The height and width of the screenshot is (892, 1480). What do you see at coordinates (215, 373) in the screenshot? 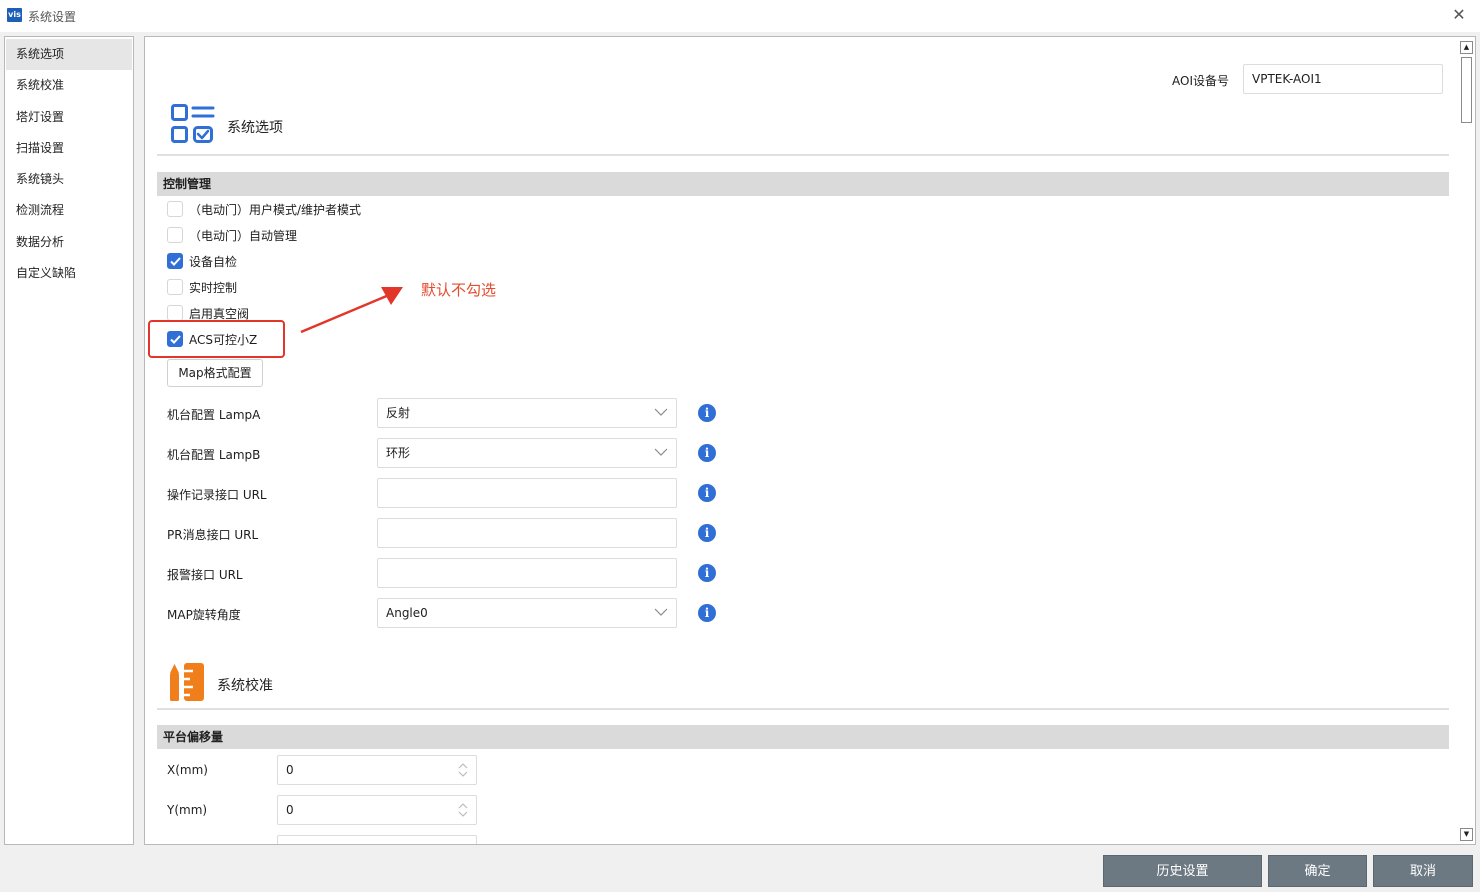
I see `map-format-config-button: Map格式配置` at bounding box center [215, 373].